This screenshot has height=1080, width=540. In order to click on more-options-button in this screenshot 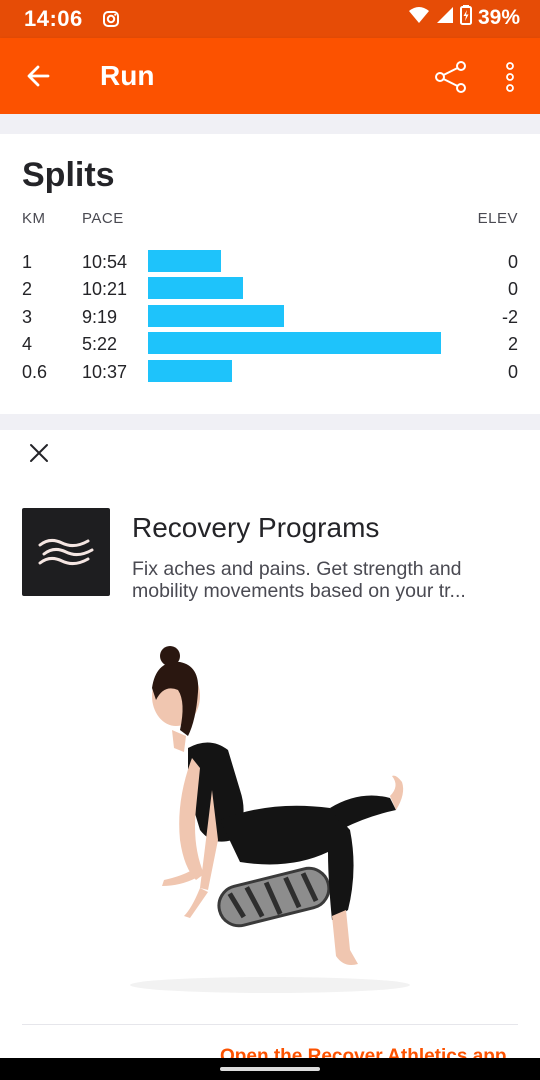, I will do `click(510, 77)`.